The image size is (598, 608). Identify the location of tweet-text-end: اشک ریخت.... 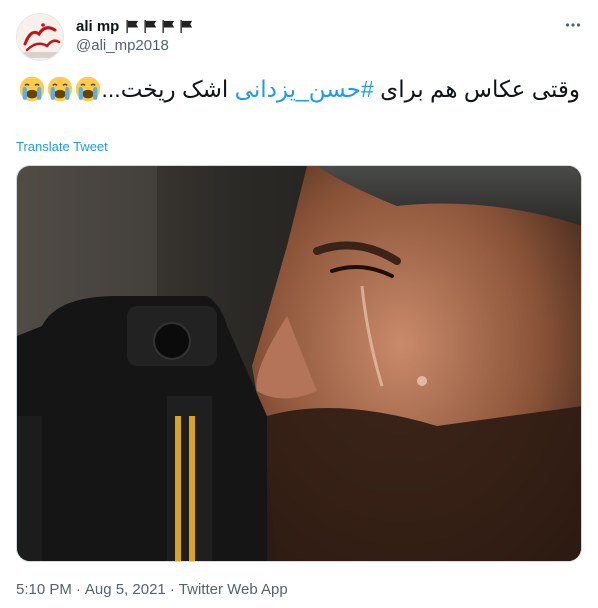
(168, 89).